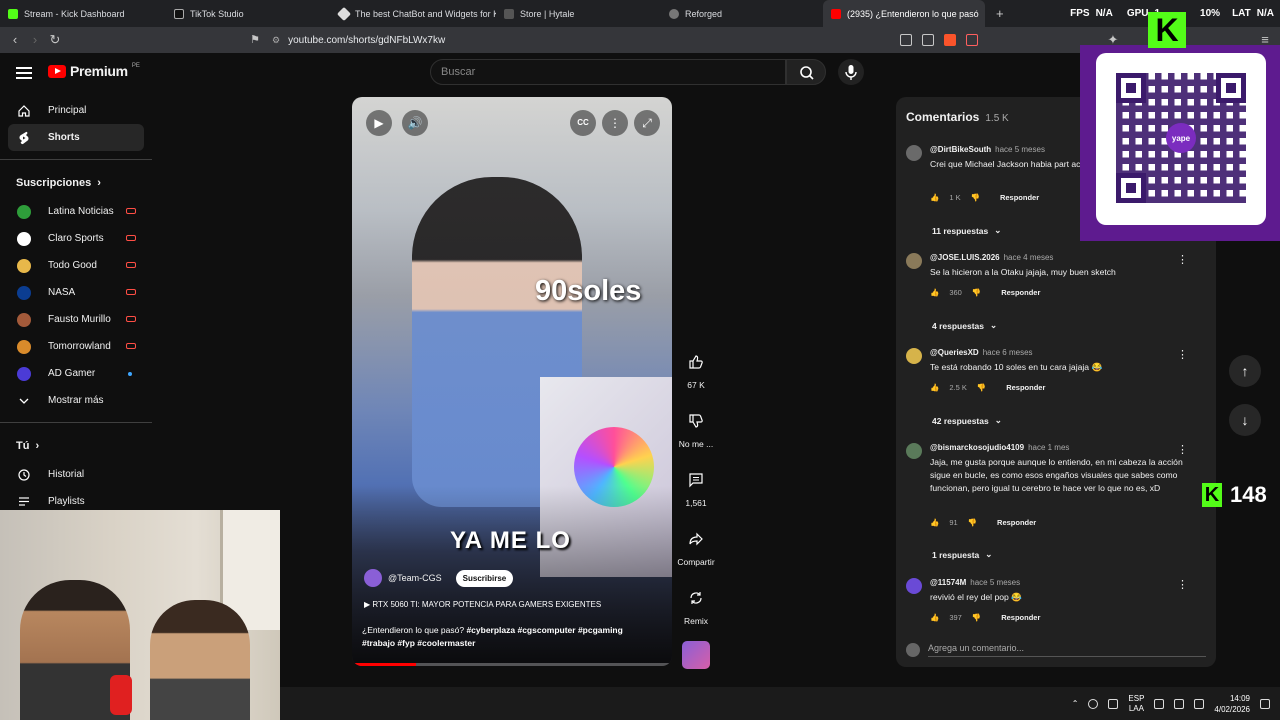 This screenshot has width=1280, height=720. What do you see at coordinates (965, 257) in the screenshot?
I see `commenter-name: @JOSE.LUIS.2026` at bounding box center [965, 257].